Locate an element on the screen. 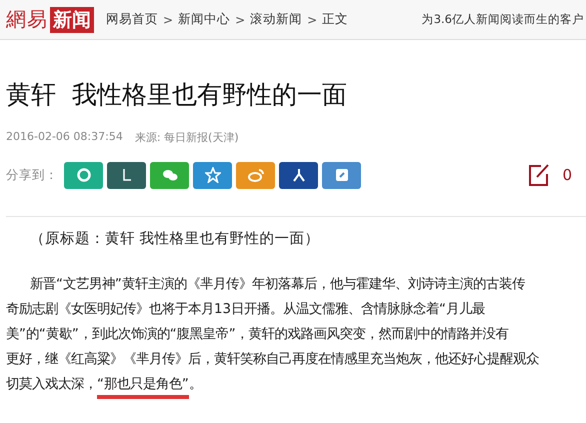  breadcrumb-link: 新闻中心 is located at coordinates (204, 19).